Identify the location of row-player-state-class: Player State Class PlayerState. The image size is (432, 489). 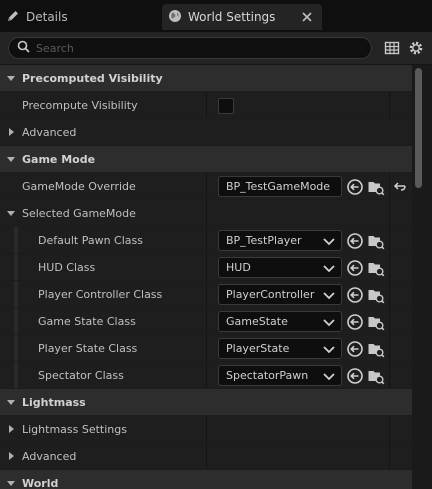
(206, 348).